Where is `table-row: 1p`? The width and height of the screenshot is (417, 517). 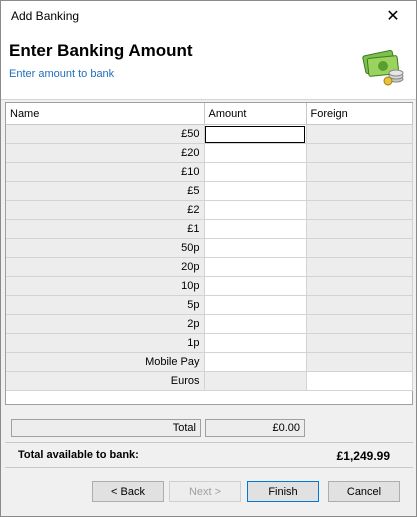 table-row: 1p is located at coordinates (209, 343).